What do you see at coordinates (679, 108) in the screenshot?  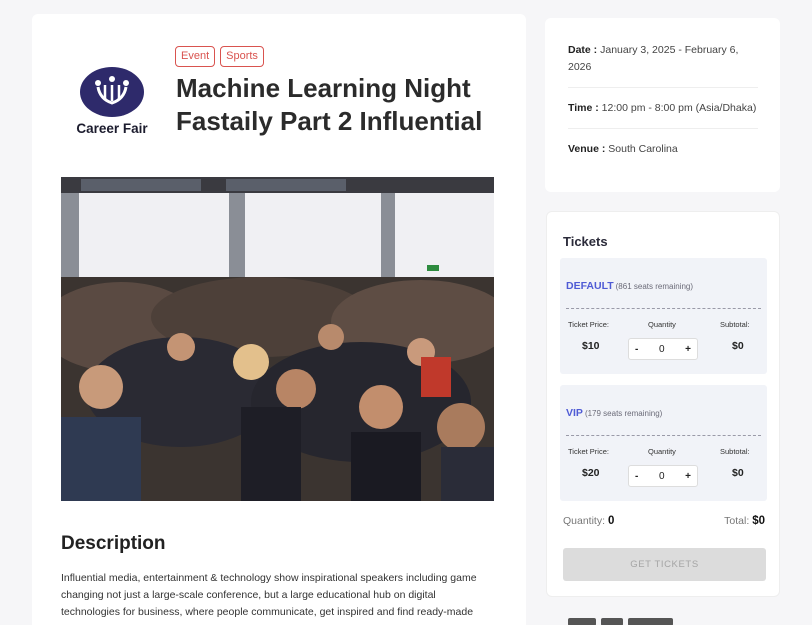 I see `time-value: 12:00 pm - 8:00 pm (Asia/Dhaka)` at bounding box center [679, 108].